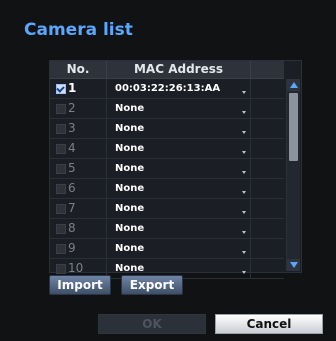 The image size is (336, 341). What do you see at coordinates (76, 268) in the screenshot?
I see `row-number: 10` at bounding box center [76, 268].